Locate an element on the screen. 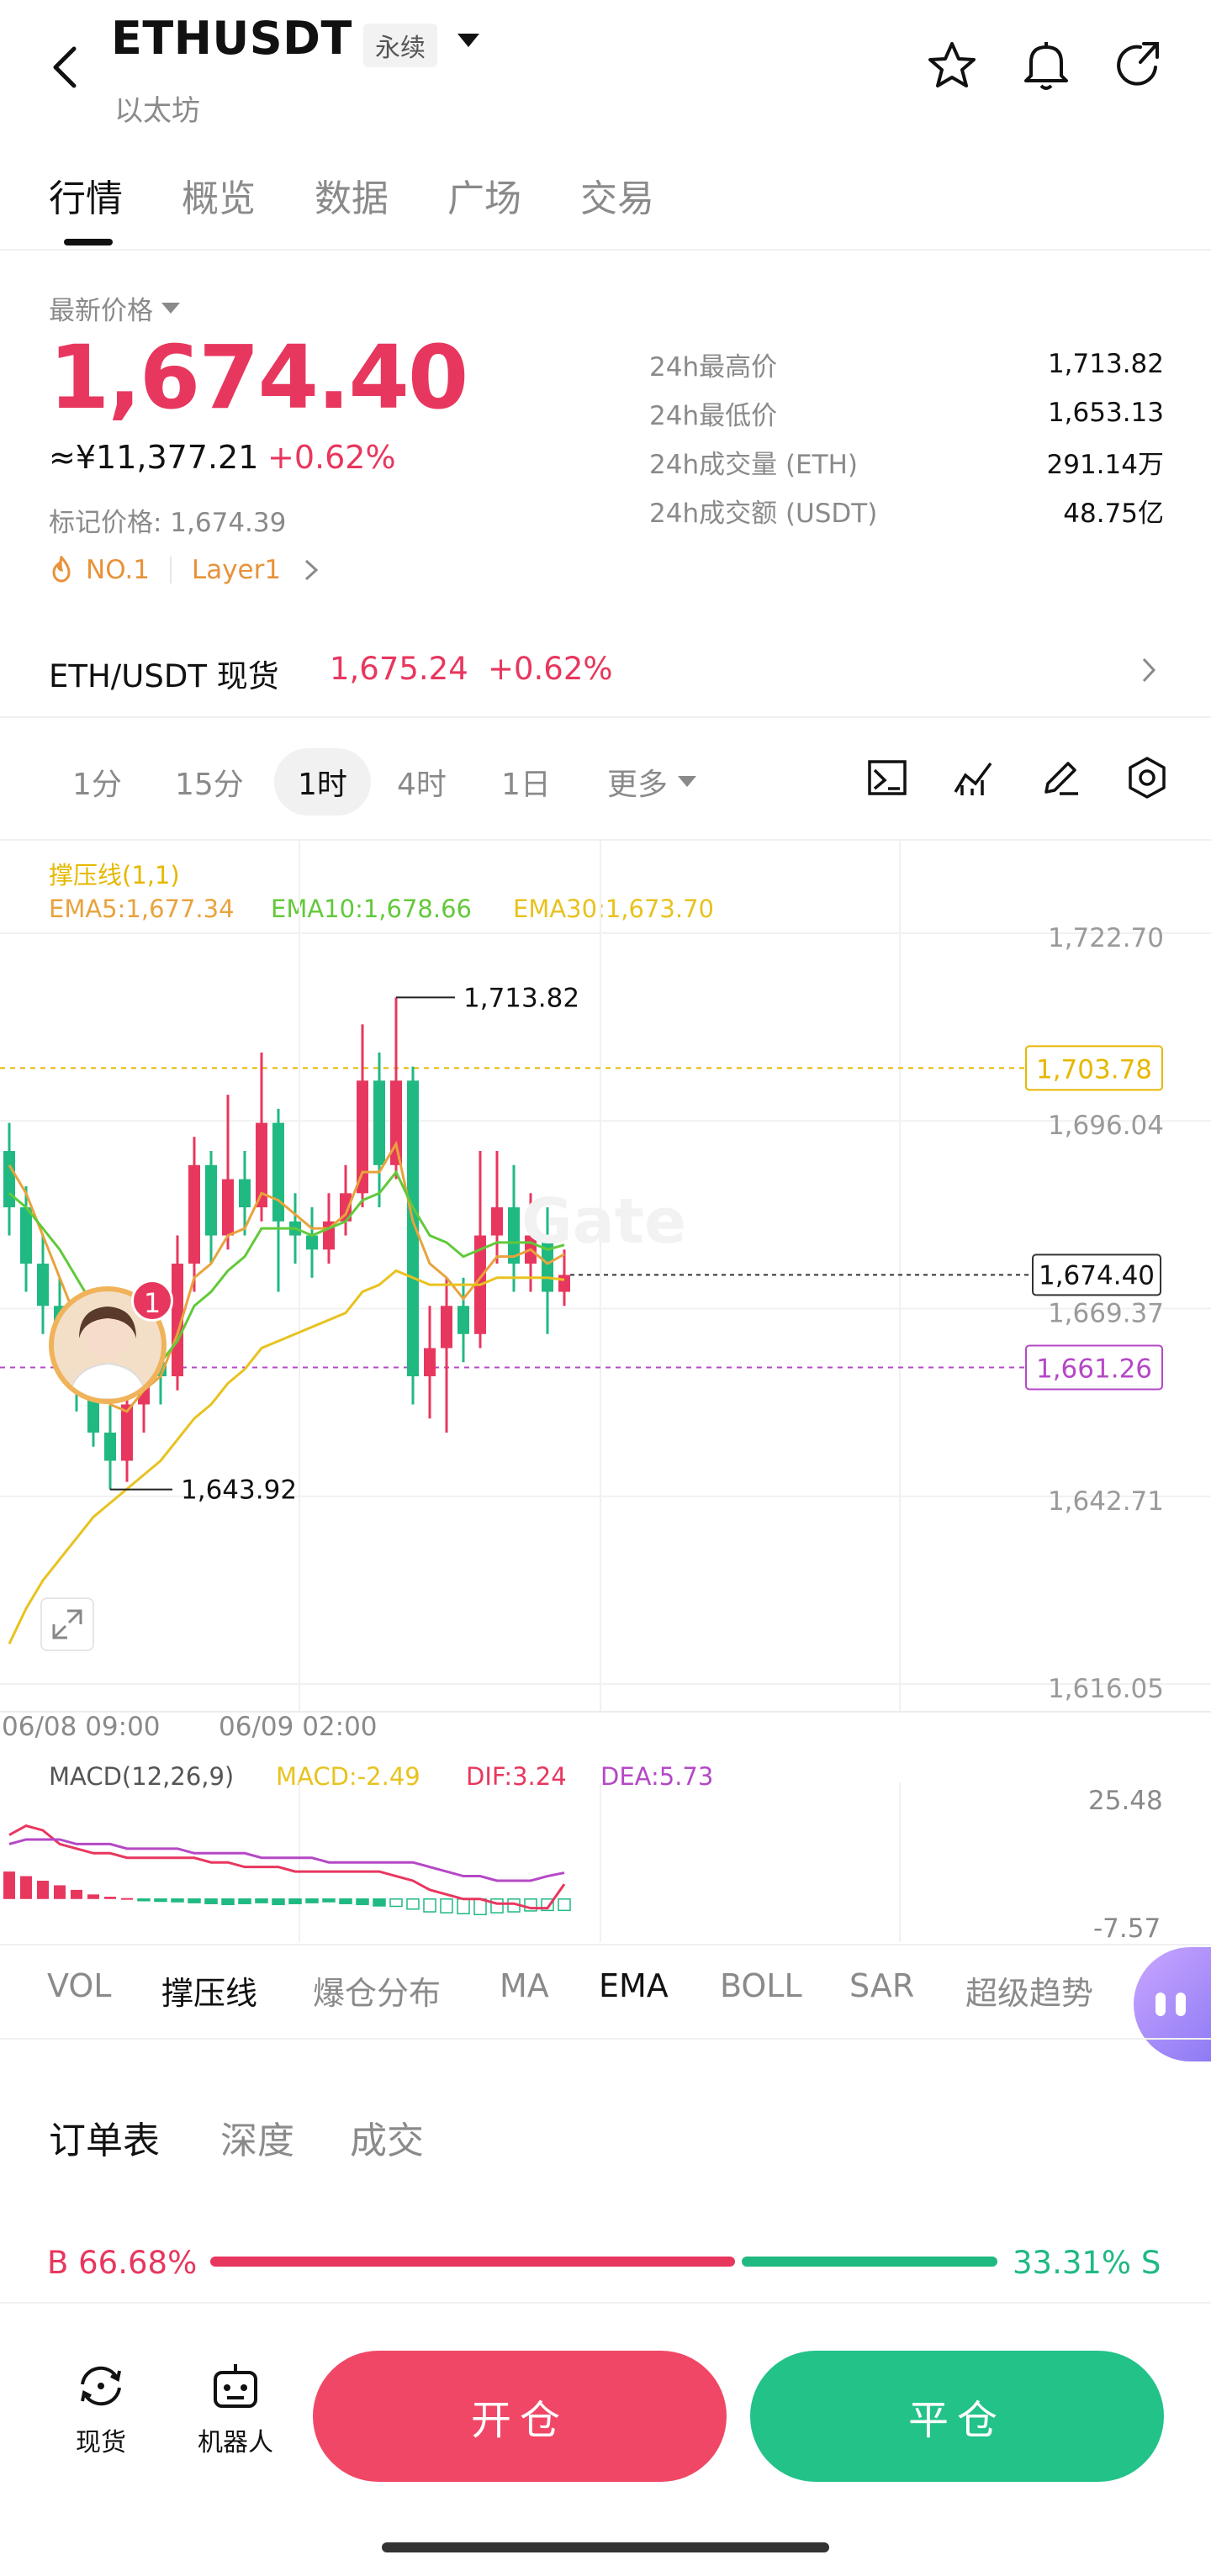  tab-market: 行情 is located at coordinates (86, 195).